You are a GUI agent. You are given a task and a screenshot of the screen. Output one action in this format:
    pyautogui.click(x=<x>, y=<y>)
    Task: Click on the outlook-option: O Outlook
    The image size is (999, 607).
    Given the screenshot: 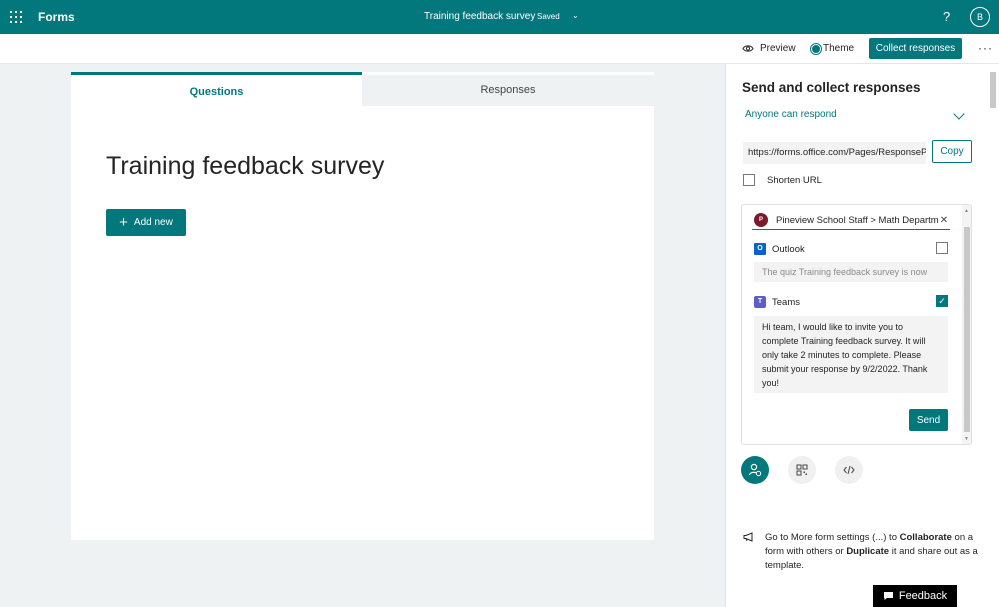 What is the action you would take?
    pyautogui.click(x=779, y=249)
    